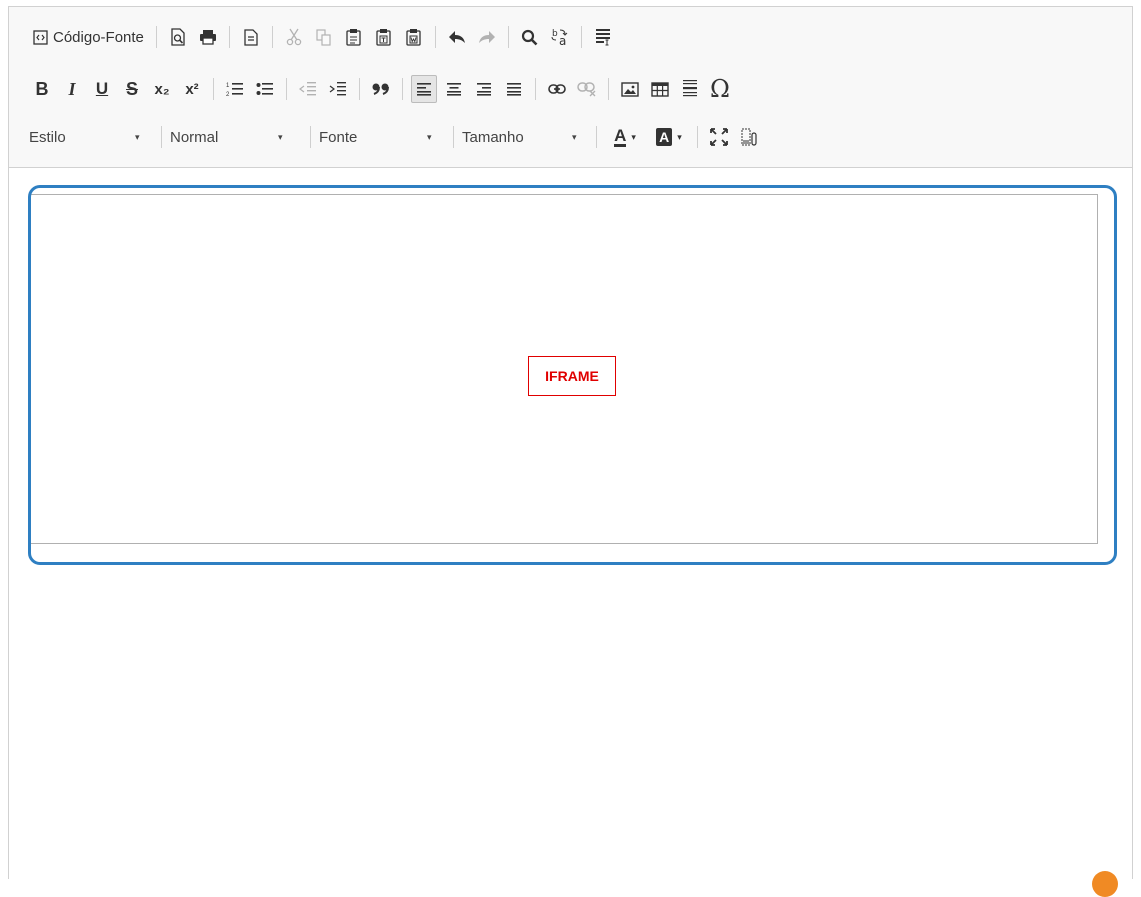 Image resolution: width=1141 pixels, height=897 pixels. I want to click on iframe-label: IFRAME, so click(572, 376).